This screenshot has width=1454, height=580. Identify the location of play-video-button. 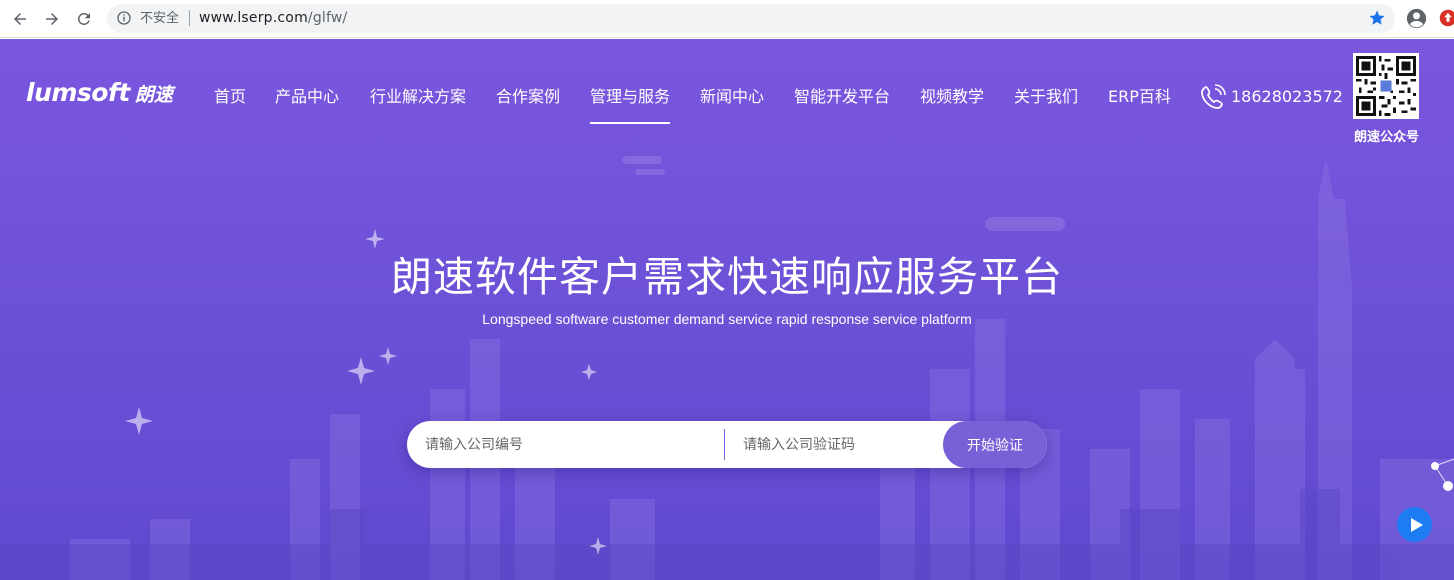
(1414, 524).